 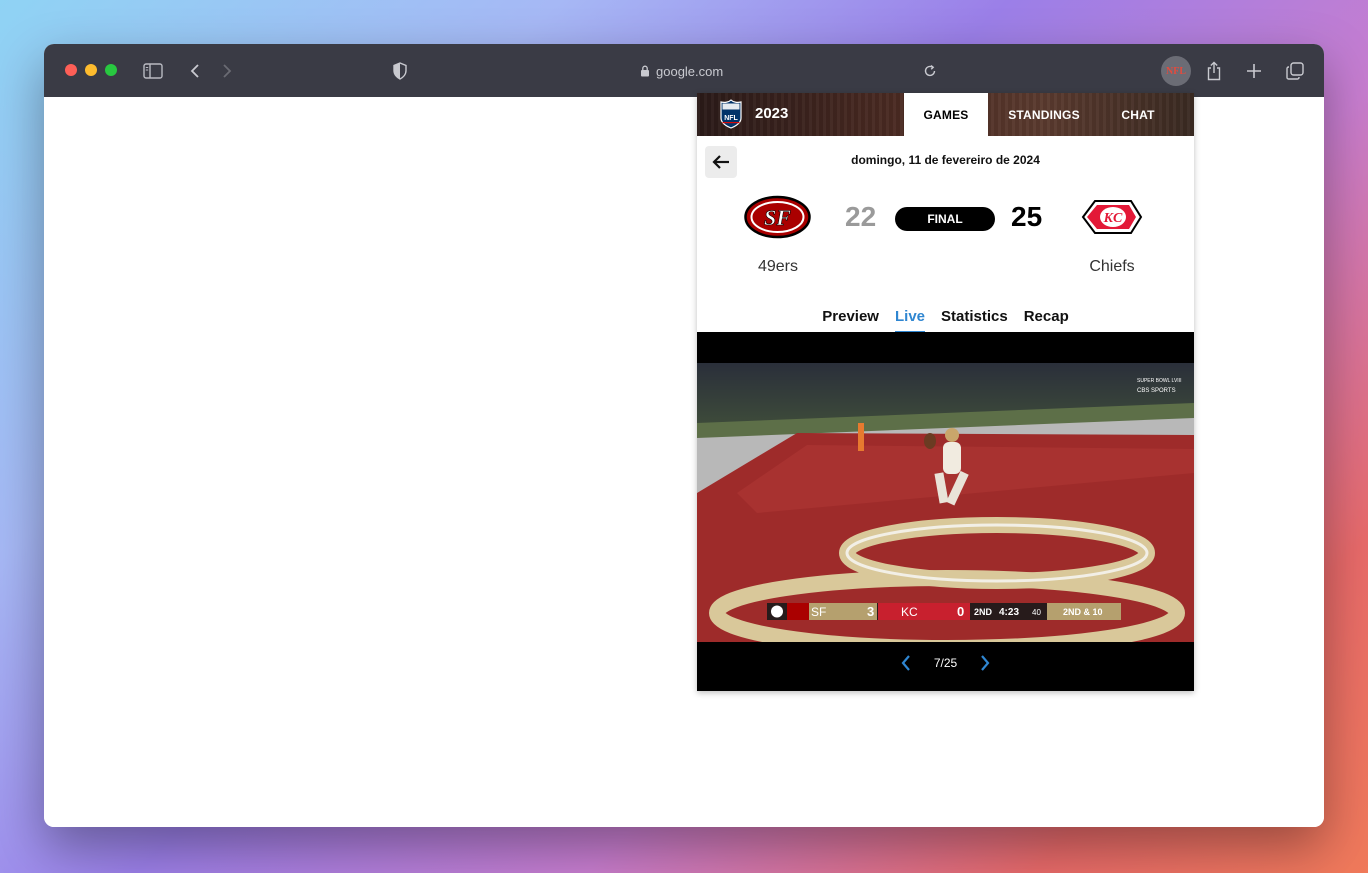 What do you see at coordinates (945, 160) in the screenshot?
I see `game-date: domingo, 11 de fevereiro de 2024` at bounding box center [945, 160].